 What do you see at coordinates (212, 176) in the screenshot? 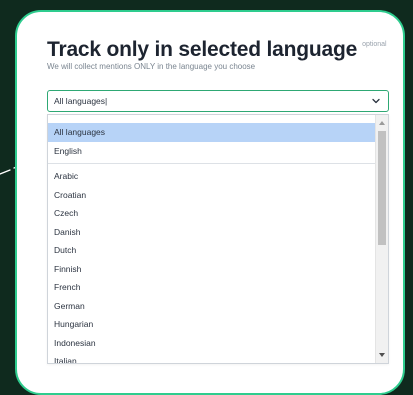
I see `dropdown-option-arabic: Arabic` at bounding box center [212, 176].